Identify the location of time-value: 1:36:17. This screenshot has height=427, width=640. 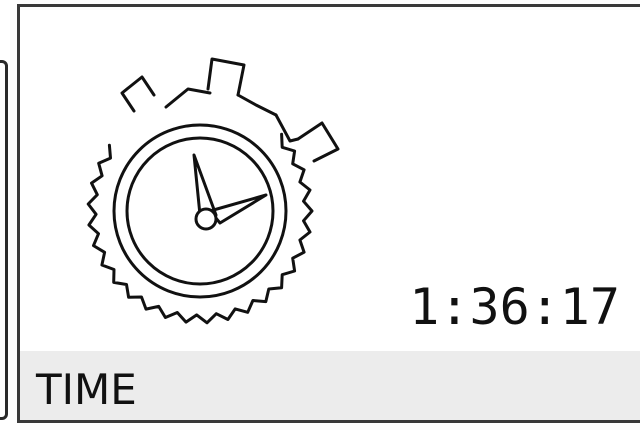
(514, 307).